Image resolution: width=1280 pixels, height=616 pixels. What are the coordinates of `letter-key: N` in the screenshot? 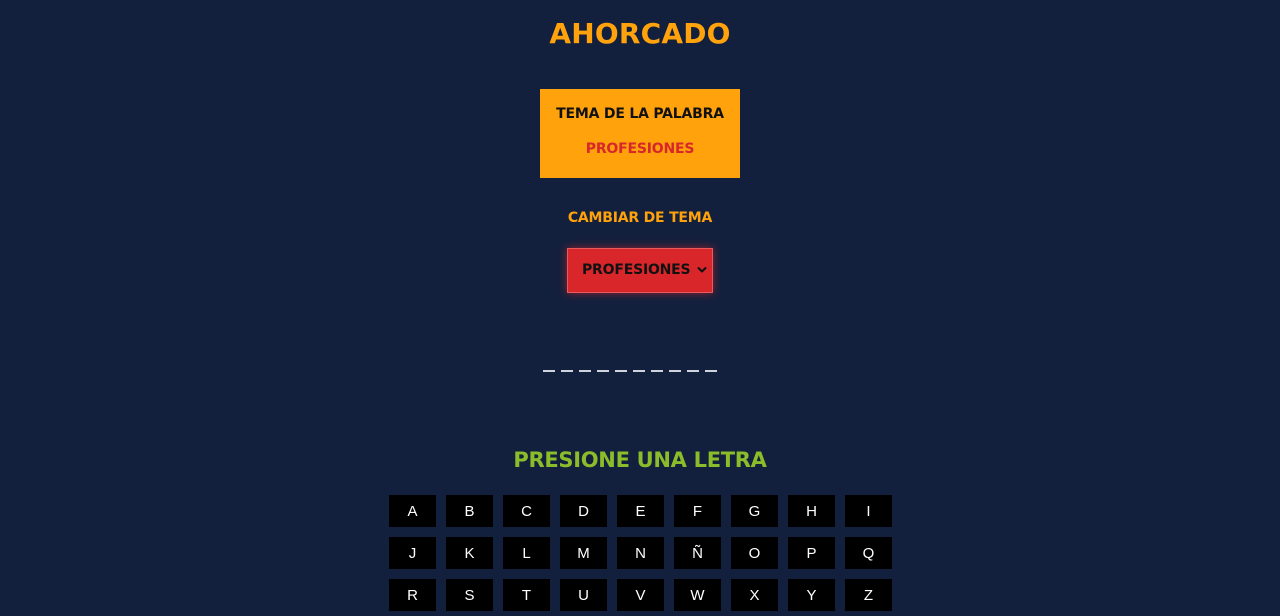 It's located at (640, 553).